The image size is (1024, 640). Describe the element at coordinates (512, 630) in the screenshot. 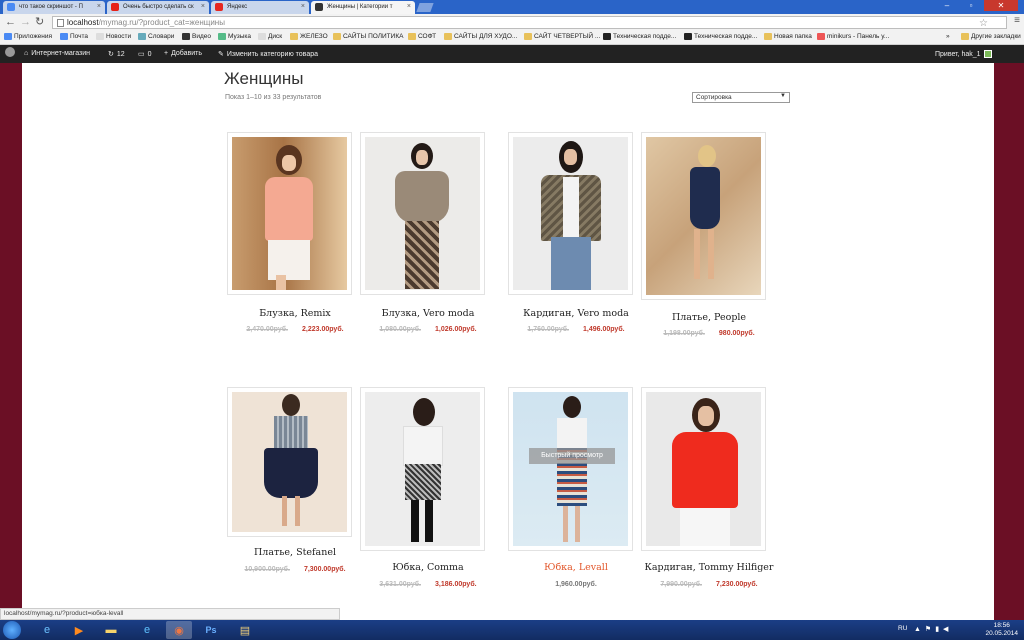

I see `taskbar: e ▶ ▬ e ◉ Ps ▤ RU ▲⚑▮◀ 18:56 20.05.2014` at that location.